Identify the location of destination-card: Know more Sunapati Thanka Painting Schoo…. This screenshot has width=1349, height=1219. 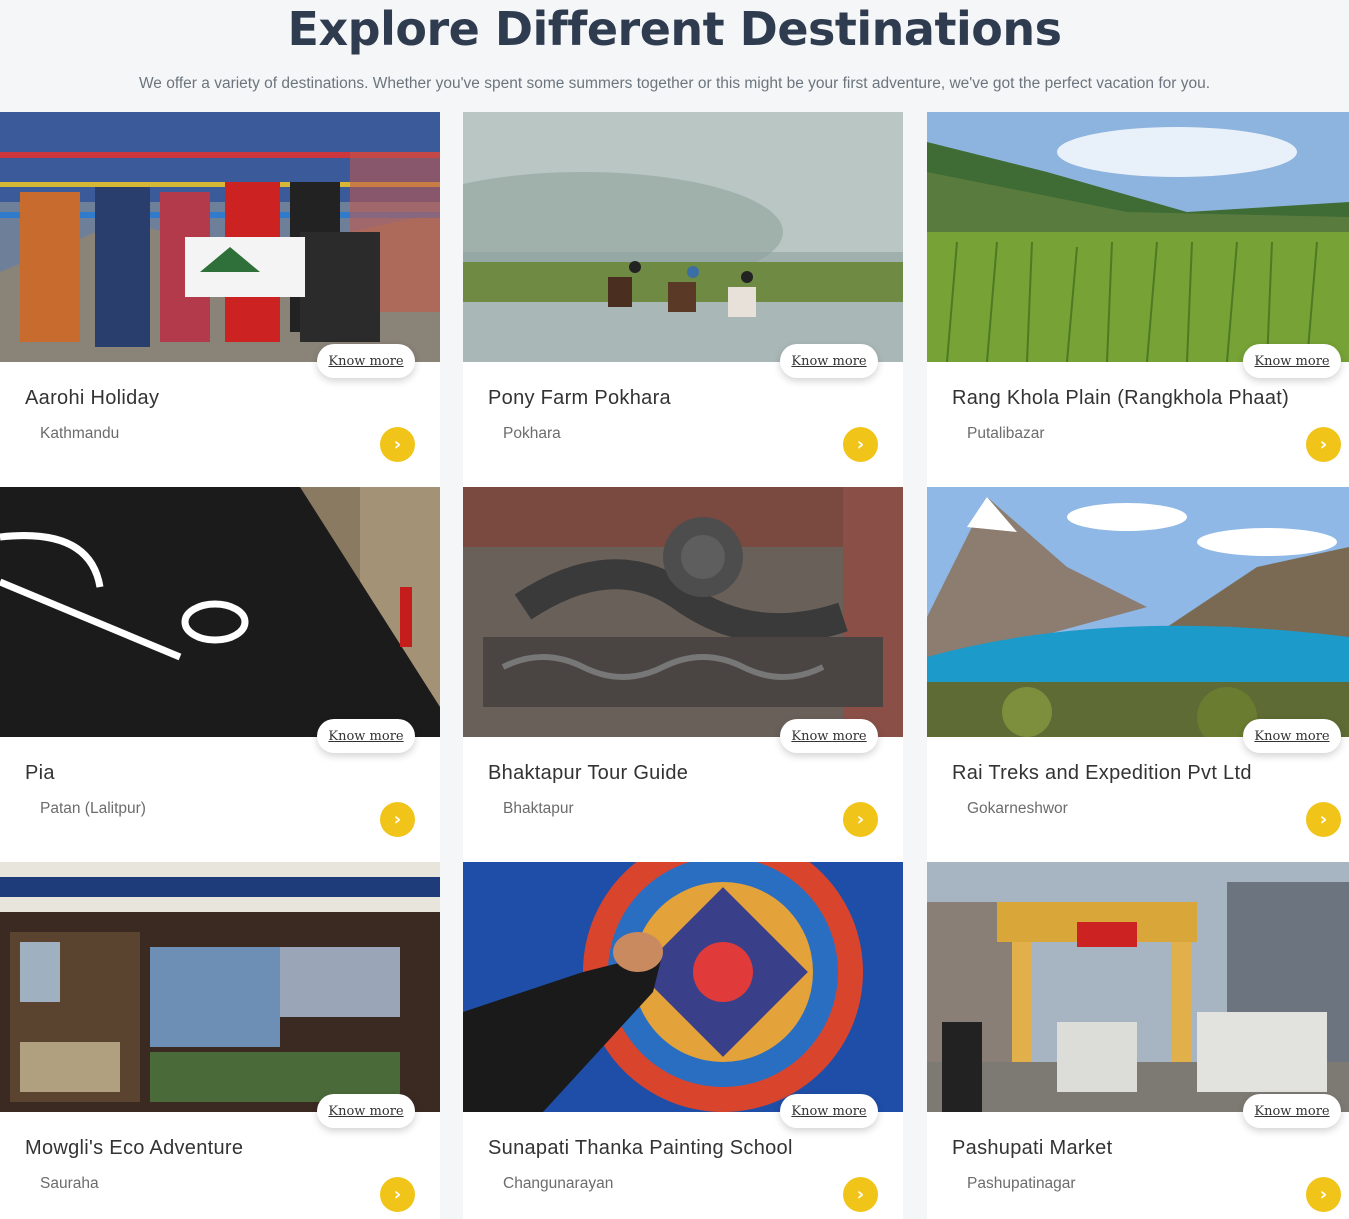
(683, 1040).